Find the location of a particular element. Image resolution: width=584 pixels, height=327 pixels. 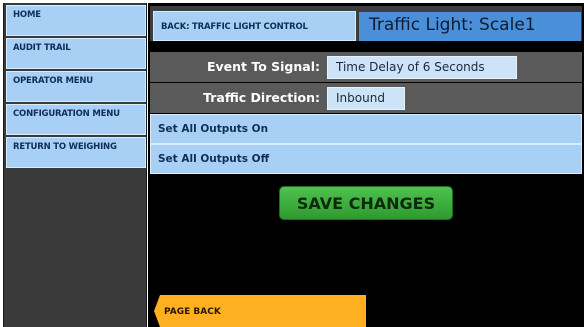

event-to-signal-row: Event To Signal: Time Delay of 6 Seconds is located at coordinates (366, 67).